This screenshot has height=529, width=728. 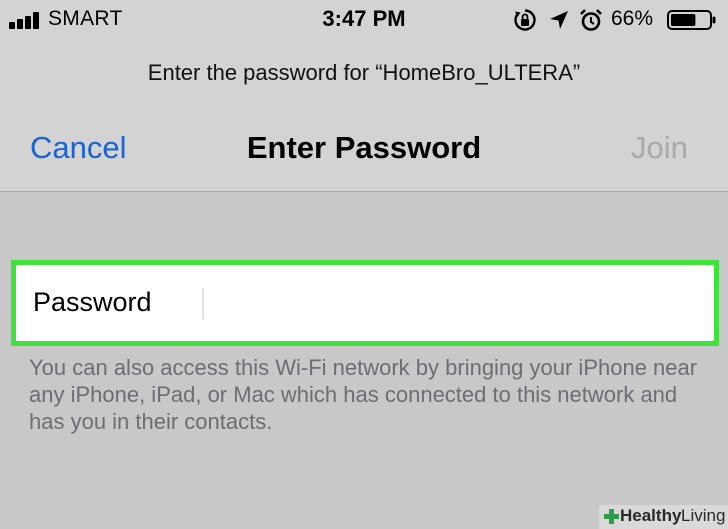 What do you see at coordinates (92, 302) in the screenshot?
I see `password-label: Password` at bounding box center [92, 302].